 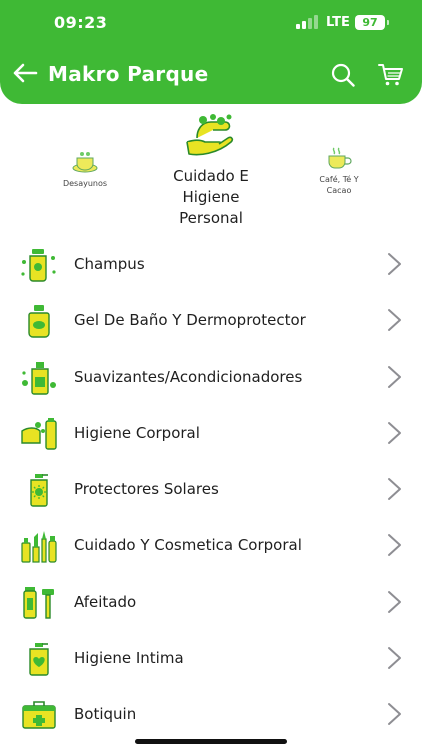 What do you see at coordinates (391, 75) in the screenshot?
I see `cart-icon` at bounding box center [391, 75].